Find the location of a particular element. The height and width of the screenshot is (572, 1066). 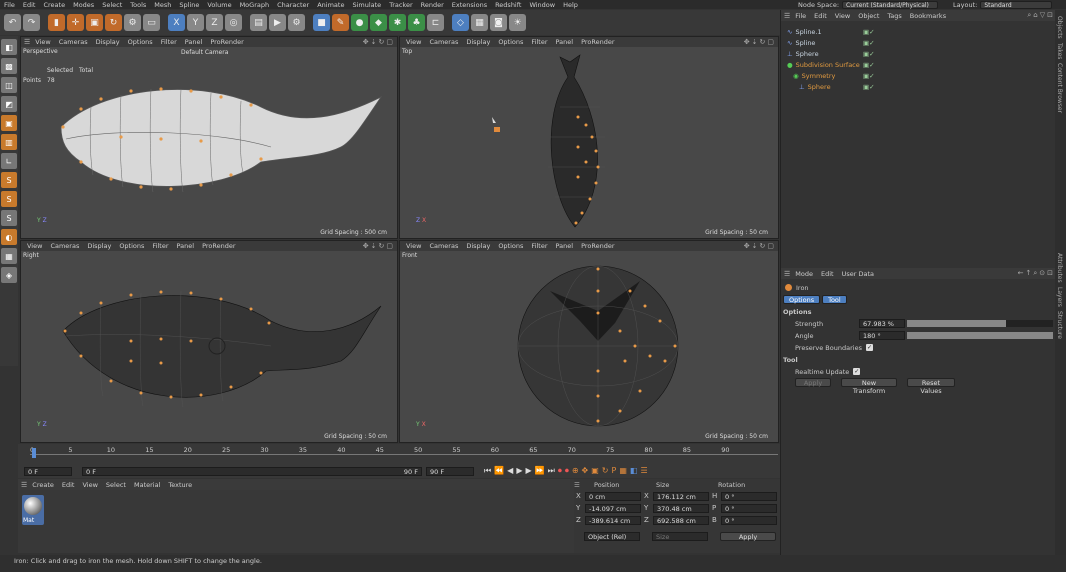

coord-size-field: 176.112 cm is located at coordinates (681, 496).